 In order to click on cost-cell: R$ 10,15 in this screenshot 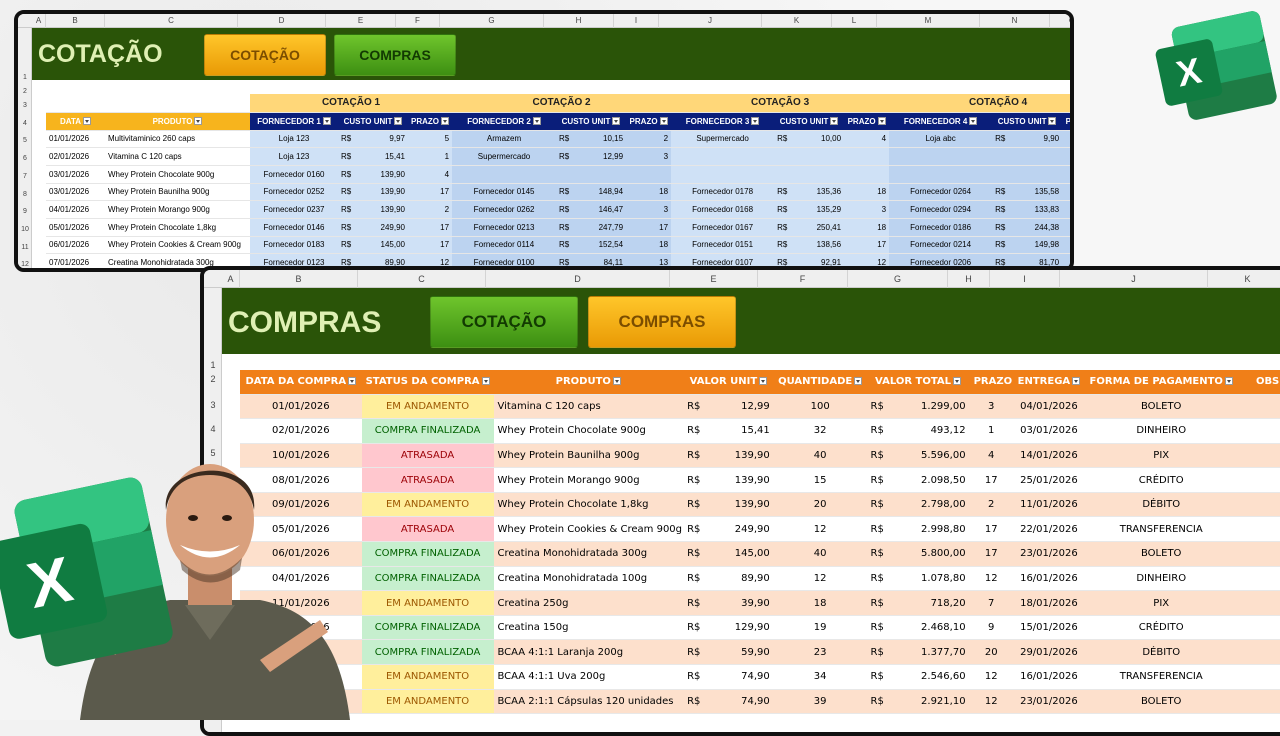, I will do `click(591, 139)`.